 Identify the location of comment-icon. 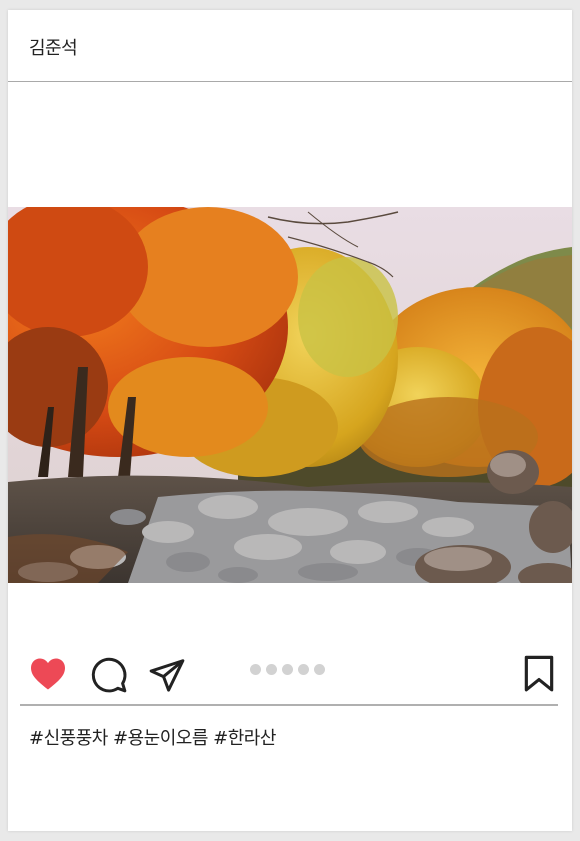
(109, 675).